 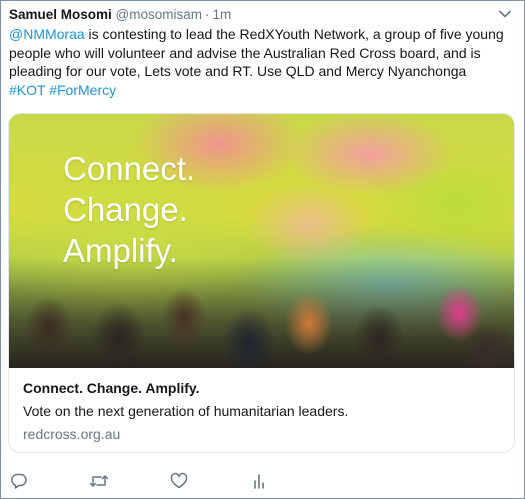 I want to click on overlay-line-amplify: Amplify., so click(x=120, y=250).